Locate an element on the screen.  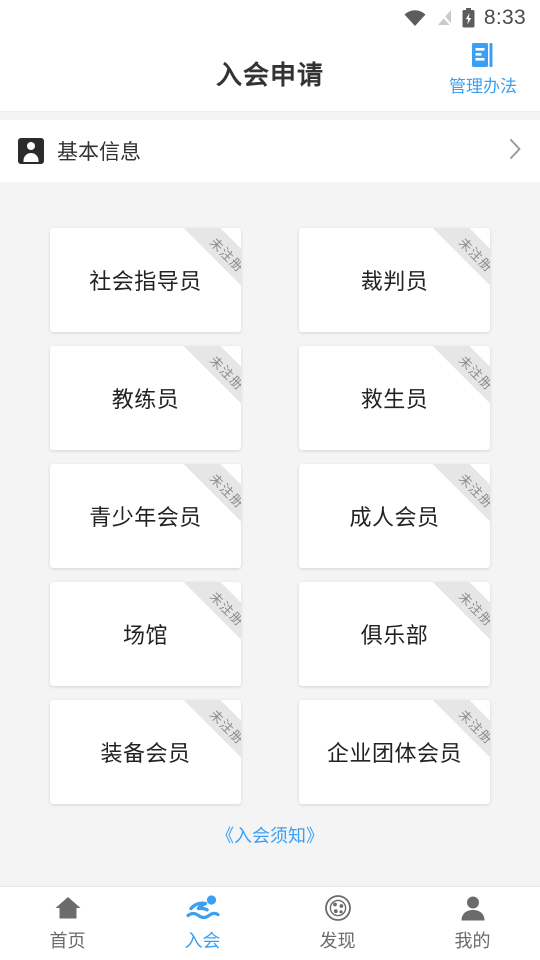
notice-section: 《入会须知》 is located at coordinates (270, 833).